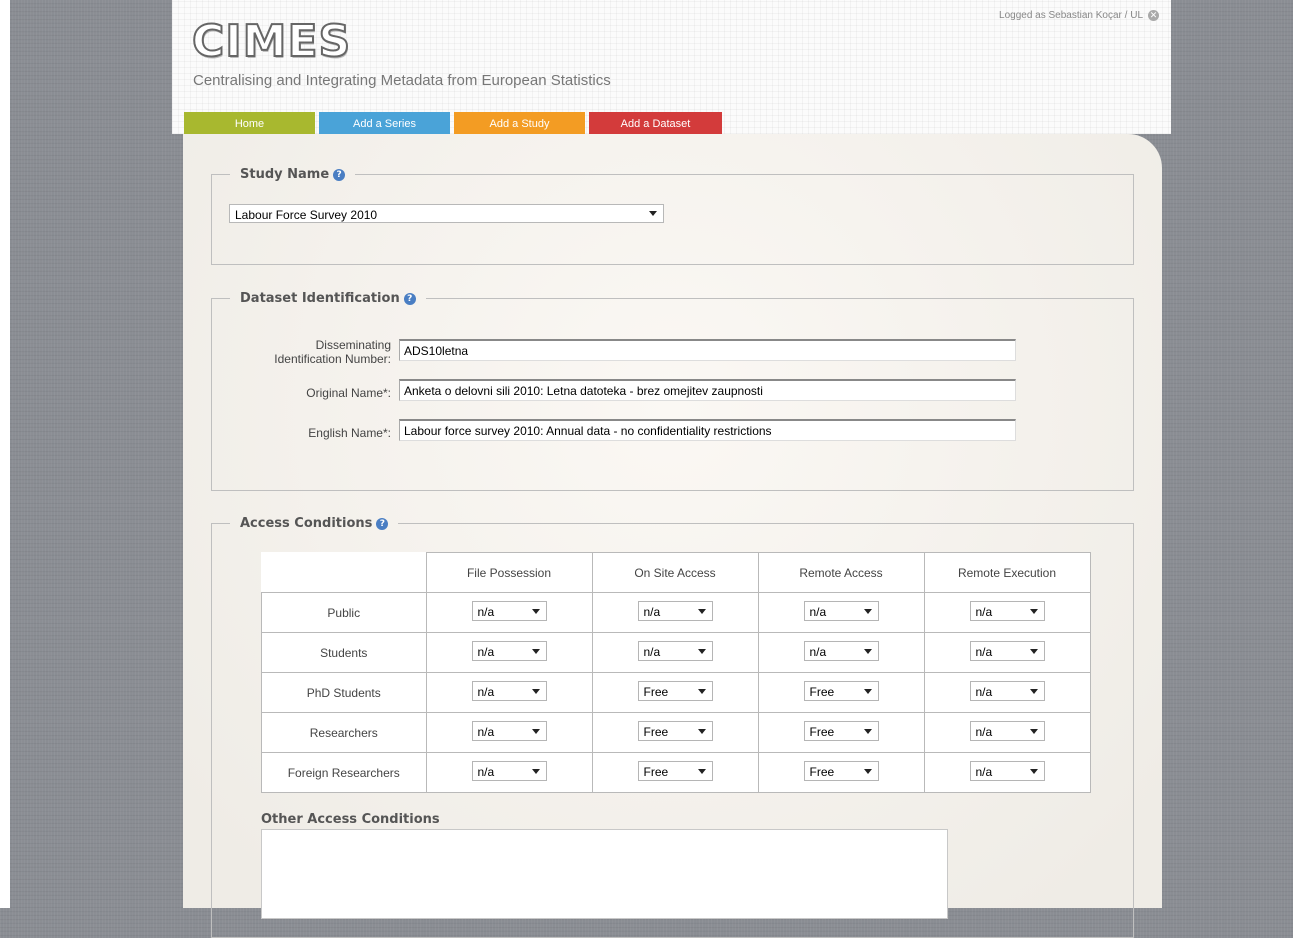  I want to click on nav-home: Home, so click(249, 123).